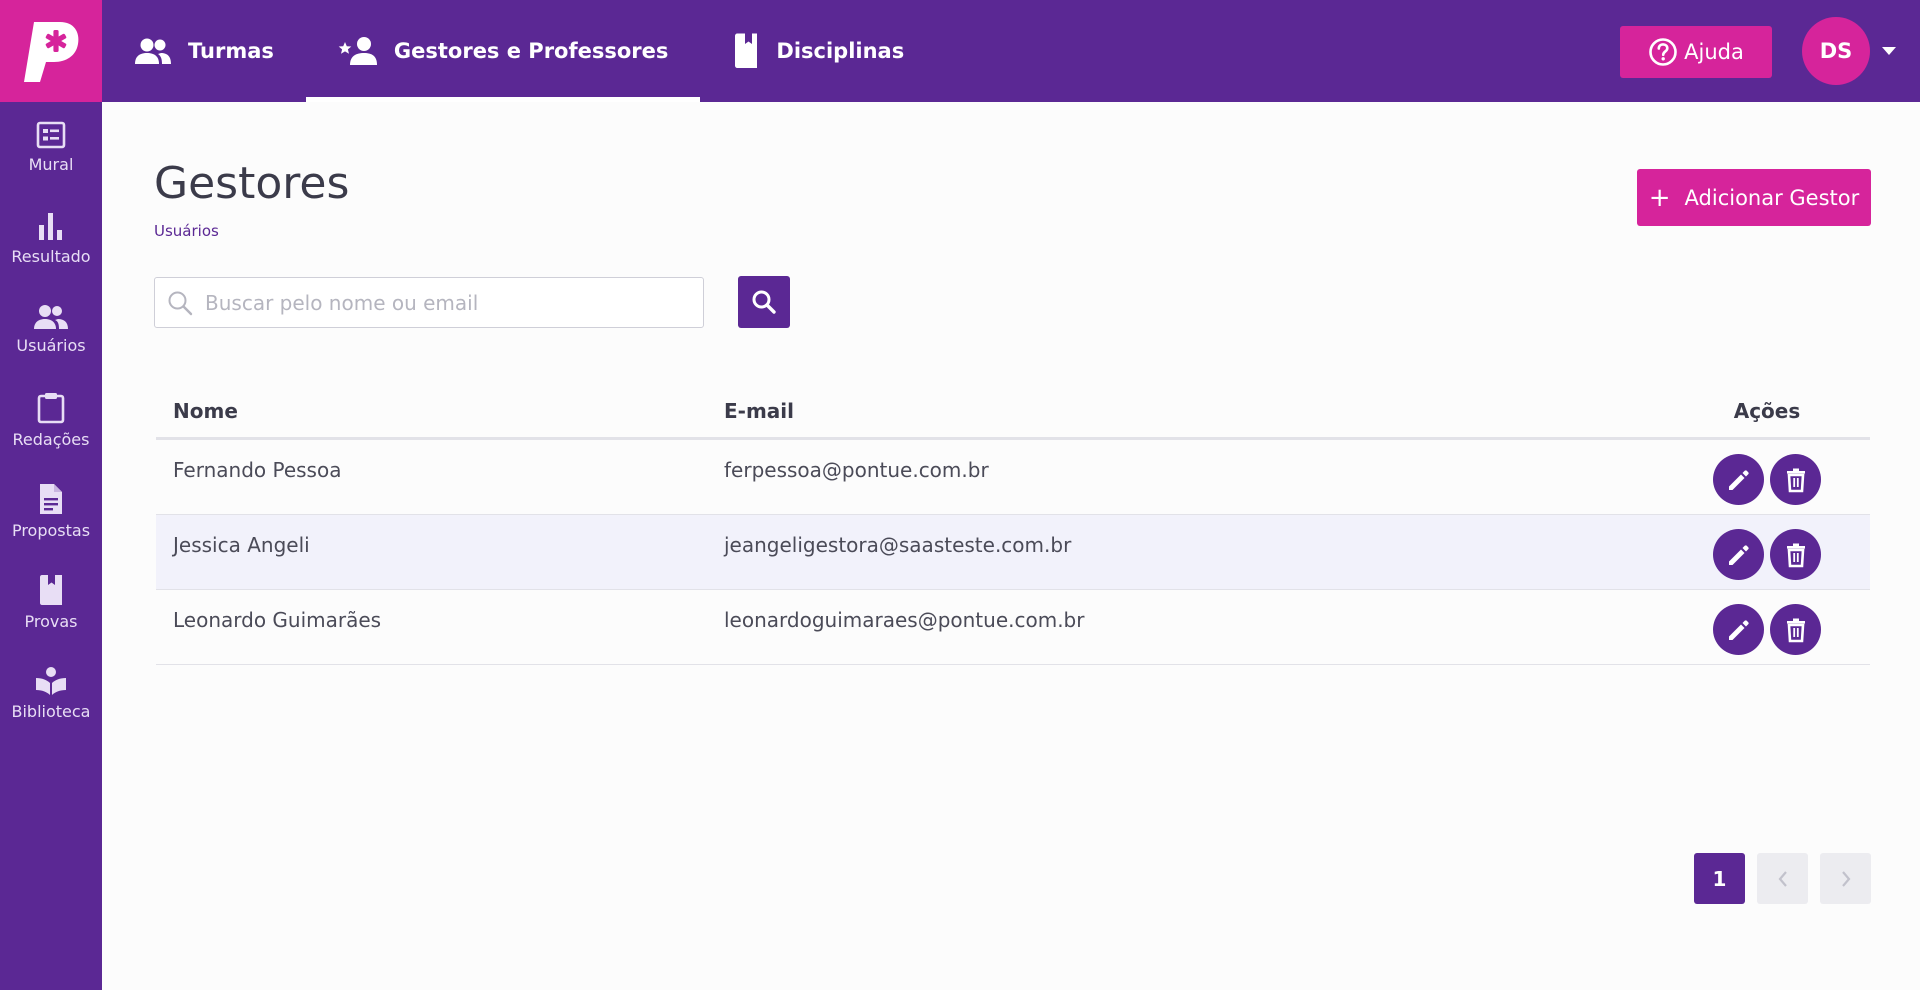 The image size is (1920, 990). Describe the element at coordinates (50, 226) in the screenshot. I see `bar-chart-icon` at that location.